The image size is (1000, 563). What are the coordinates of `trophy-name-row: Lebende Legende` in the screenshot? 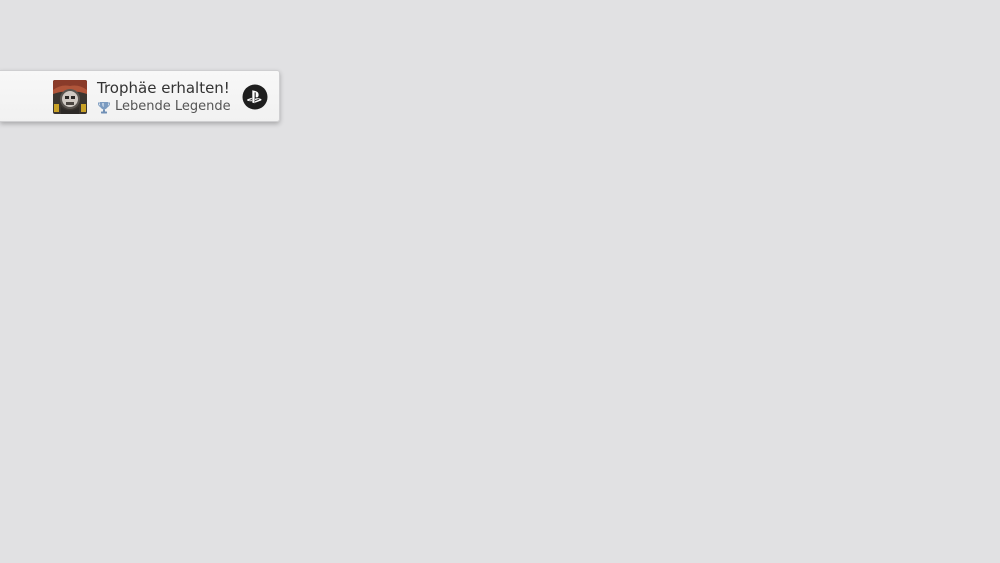 It's located at (164, 107).